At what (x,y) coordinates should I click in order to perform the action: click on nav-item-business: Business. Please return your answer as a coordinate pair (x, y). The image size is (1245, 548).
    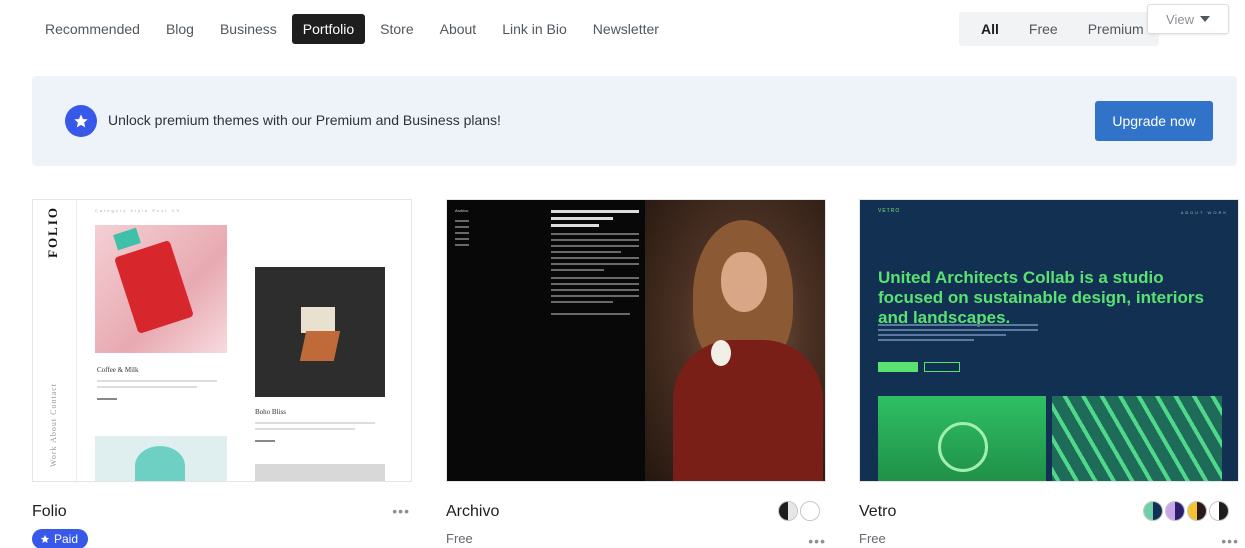
    Looking at the image, I should click on (248, 29).